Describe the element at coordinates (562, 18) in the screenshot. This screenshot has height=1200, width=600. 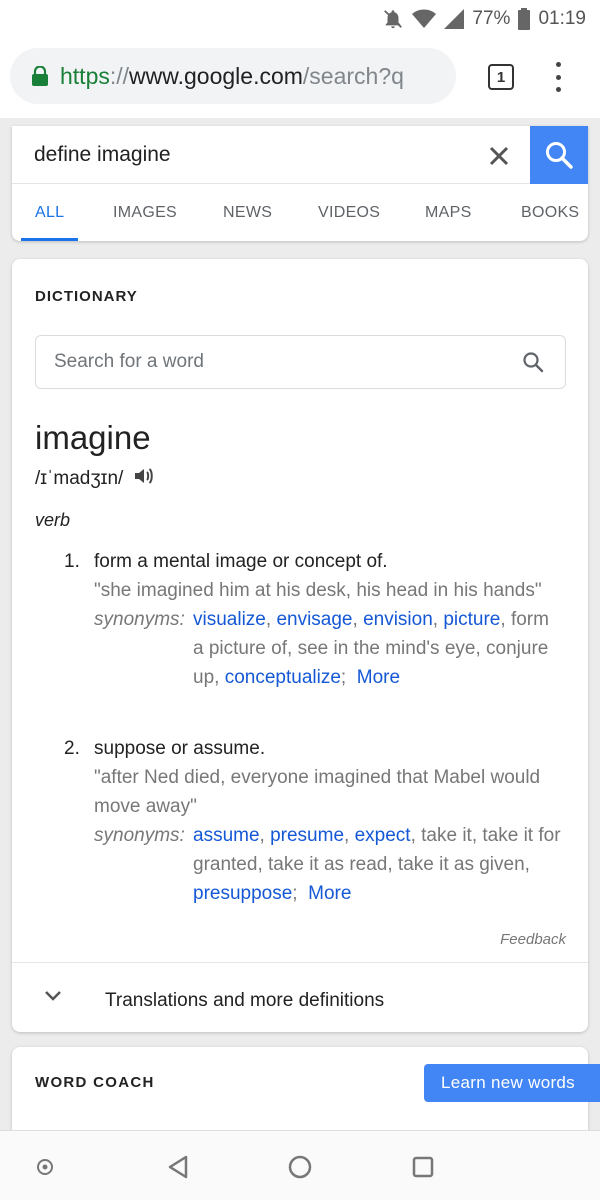
I see `clock: 01:19` at that location.